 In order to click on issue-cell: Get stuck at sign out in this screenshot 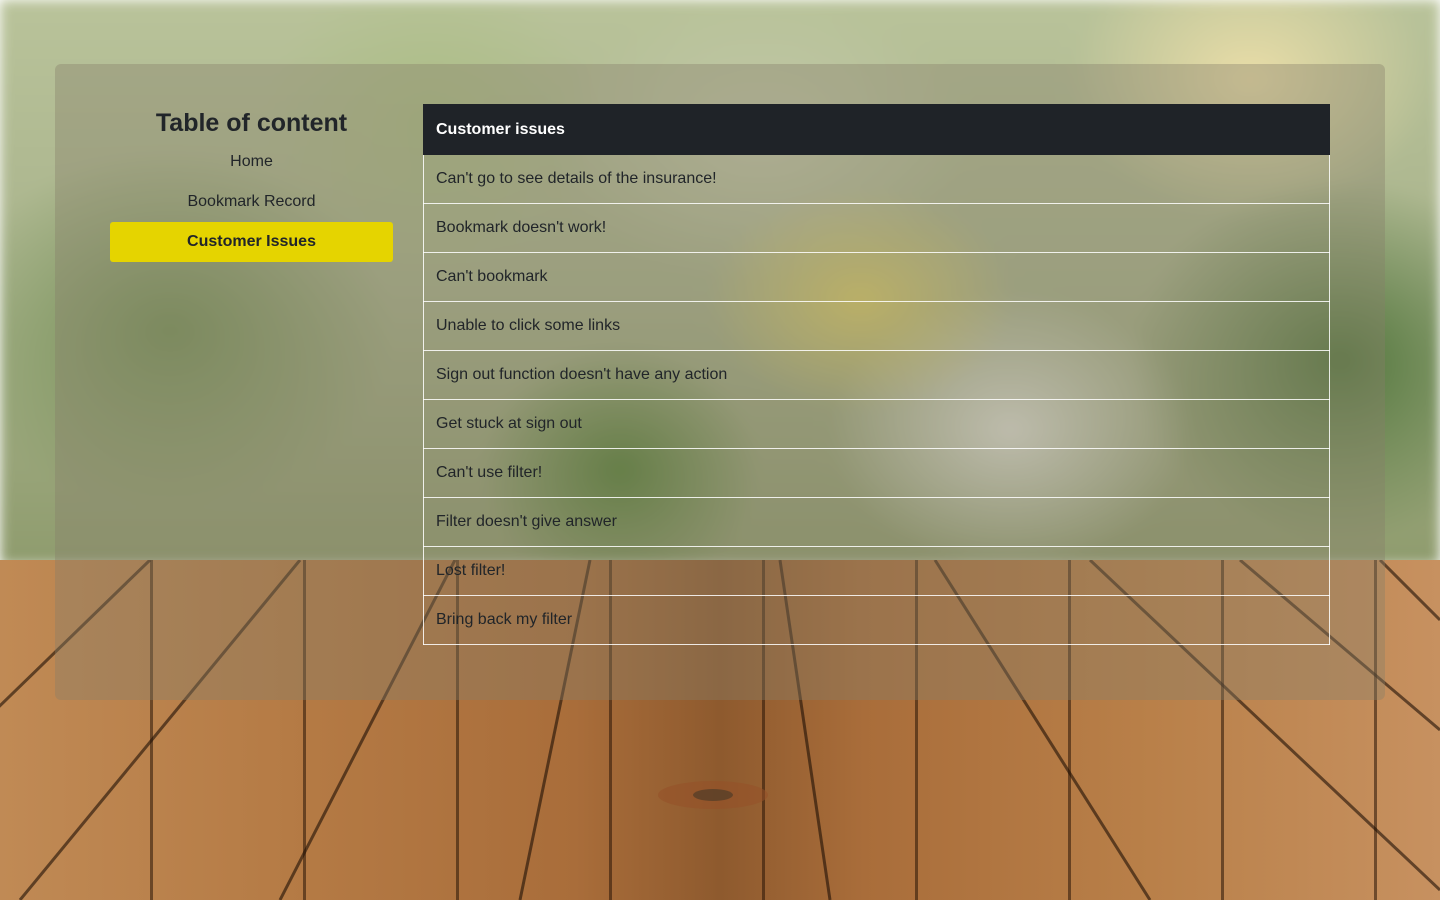, I will do `click(876, 424)`.